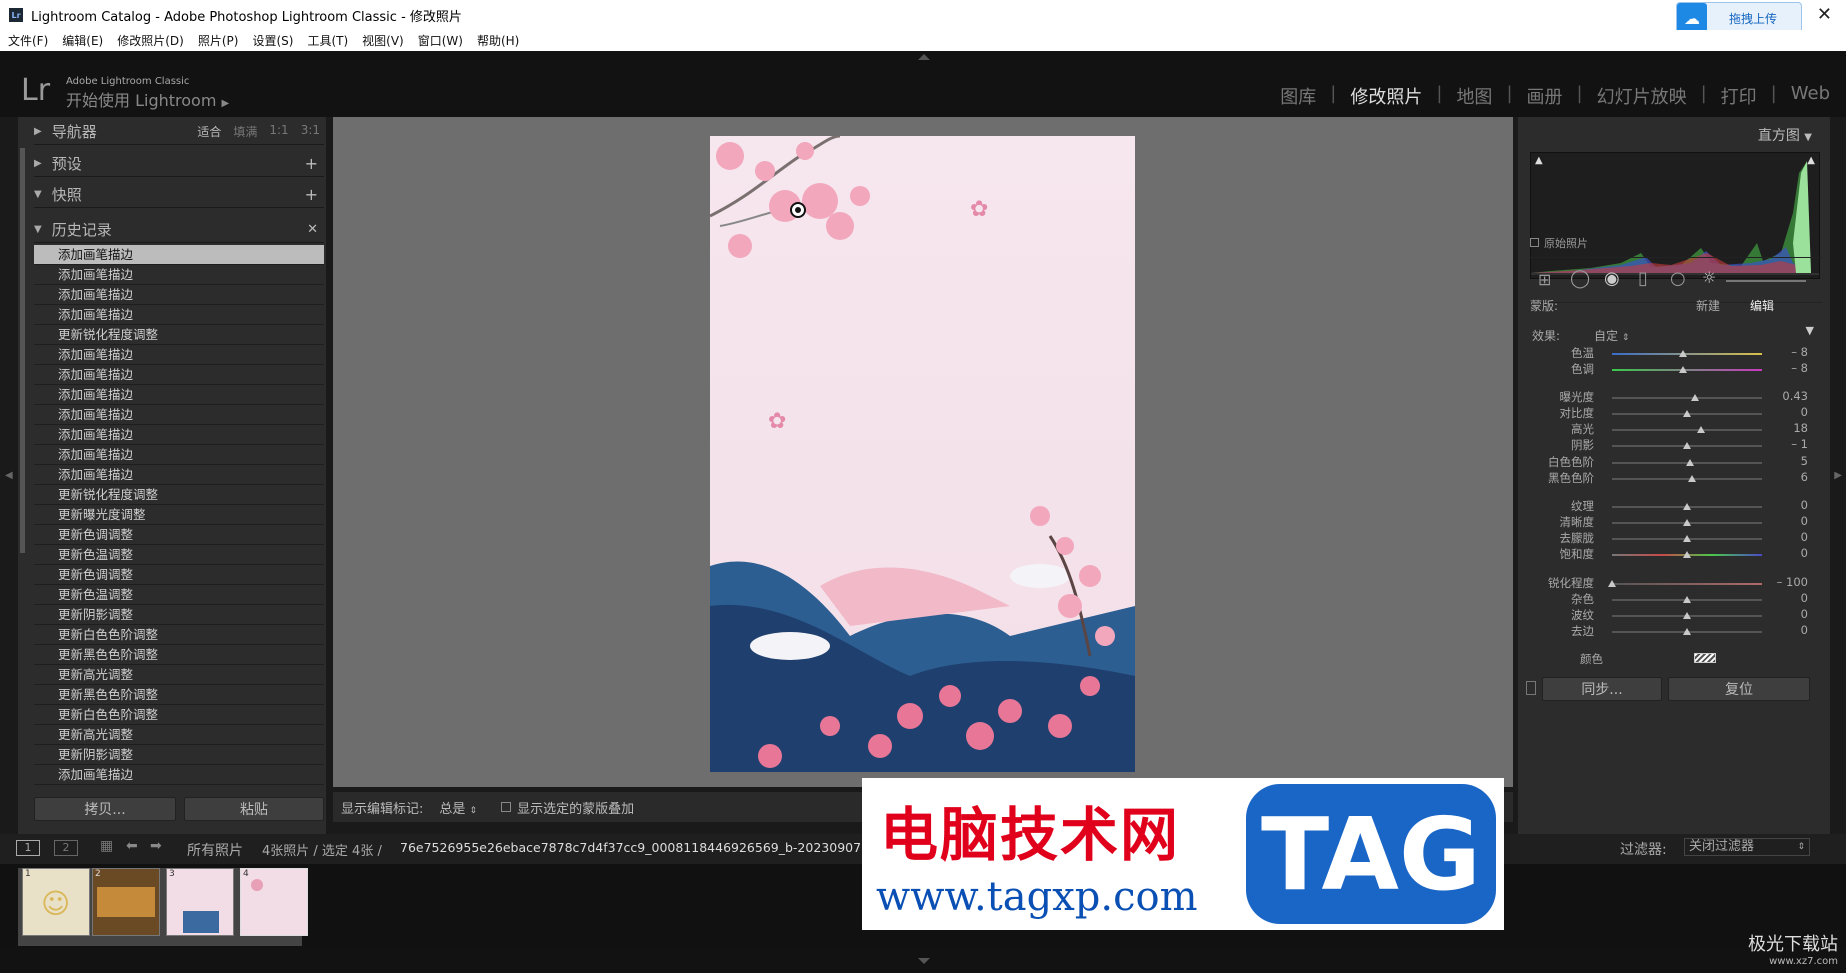 The width and height of the screenshot is (1846, 973). What do you see at coordinates (28, 40) in the screenshot?
I see `menu-file: 文件(F)` at bounding box center [28, 40].